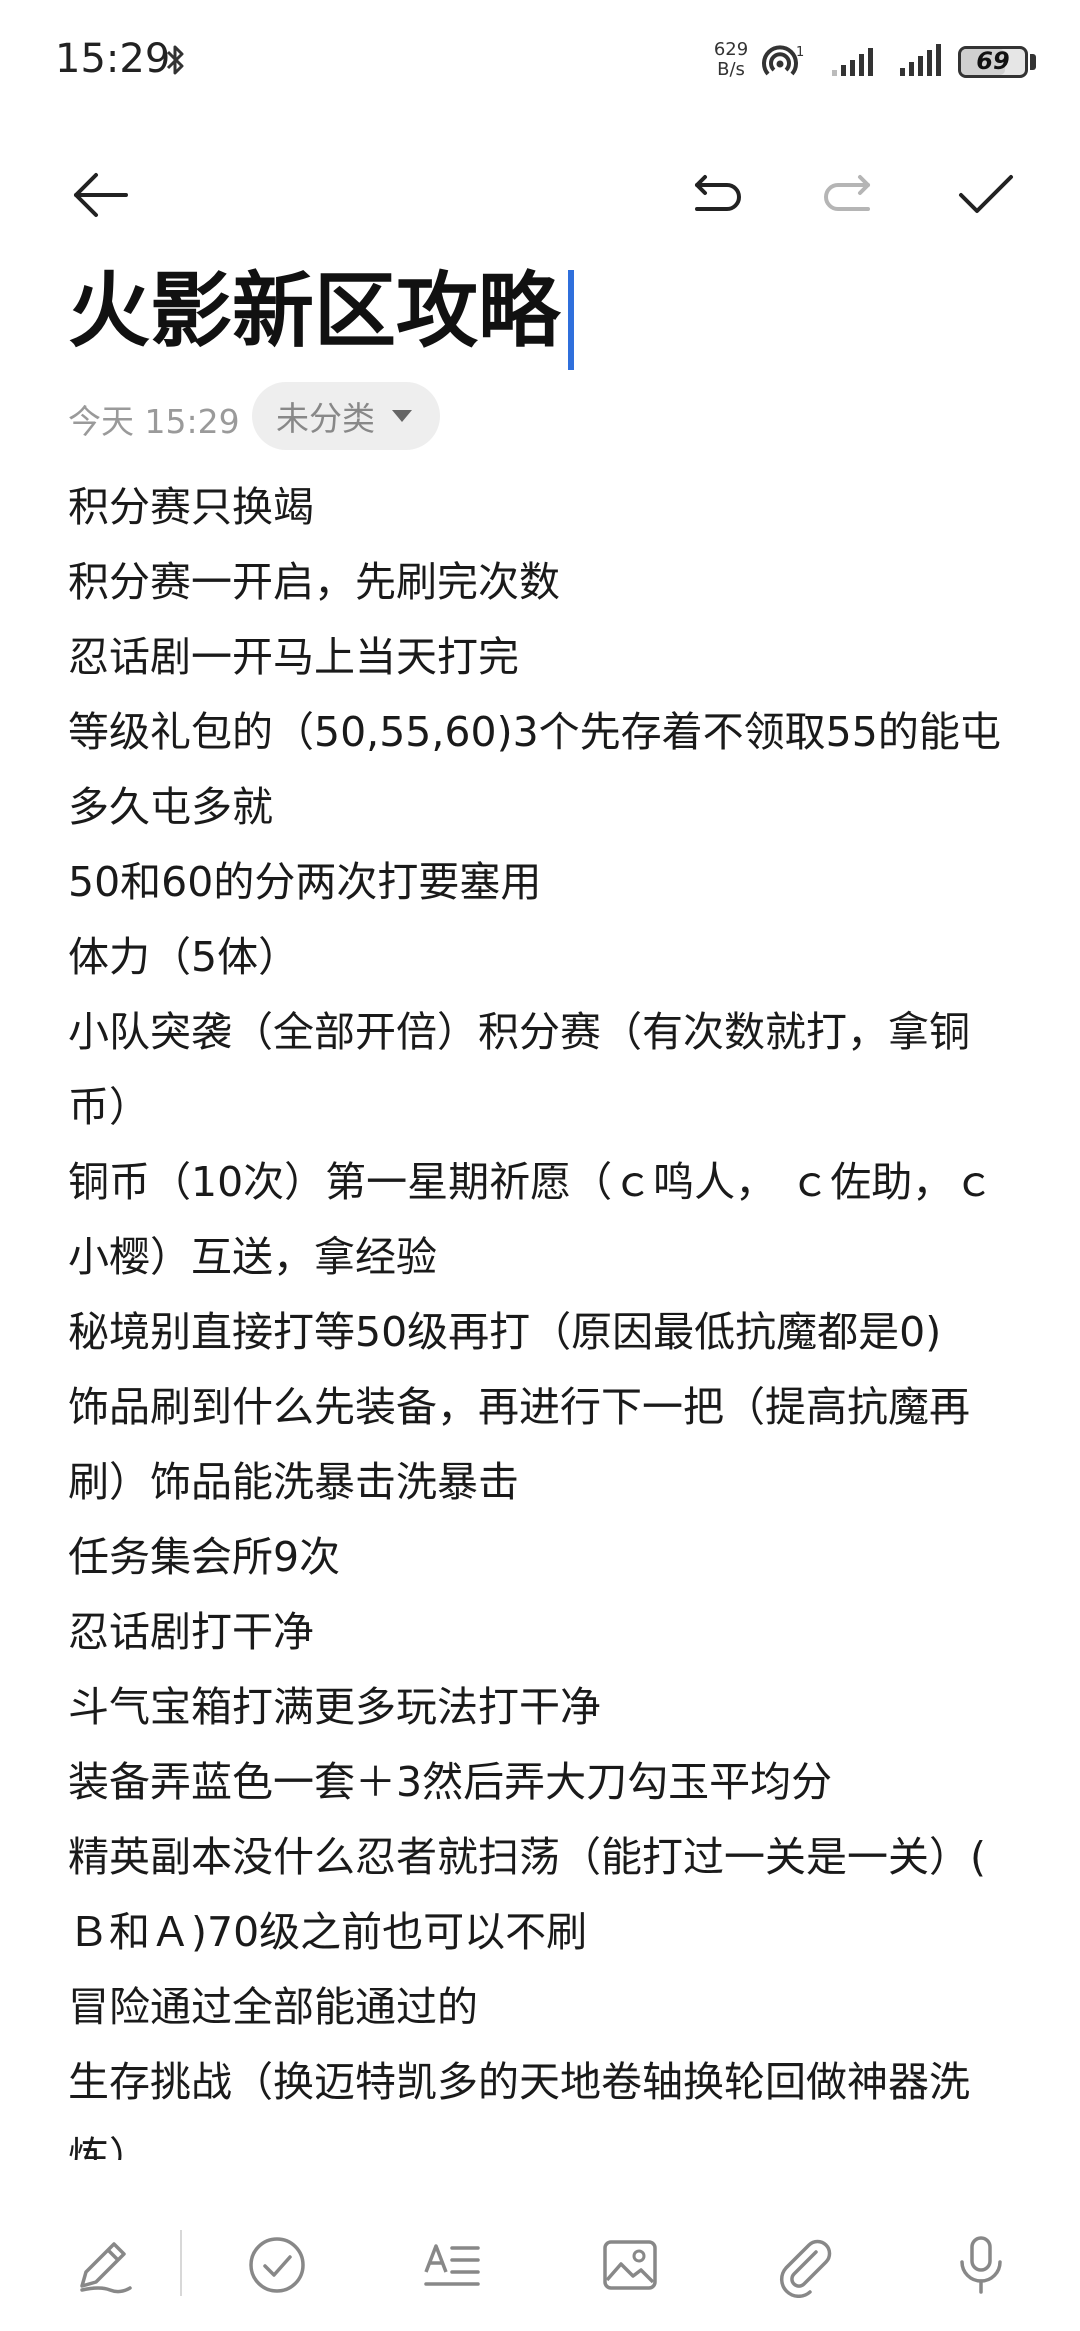  What do you see at coordinates (184, 957) in the screenshot?
I see `note-line: 体力（5体）` at bounding box center [184, 957].